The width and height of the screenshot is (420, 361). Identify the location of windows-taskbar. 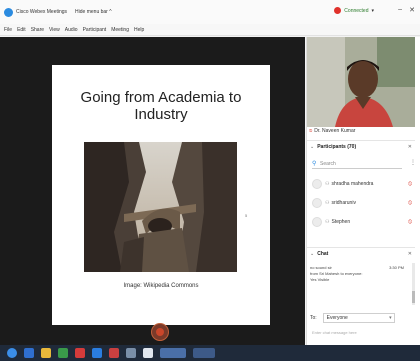
(210, 353).